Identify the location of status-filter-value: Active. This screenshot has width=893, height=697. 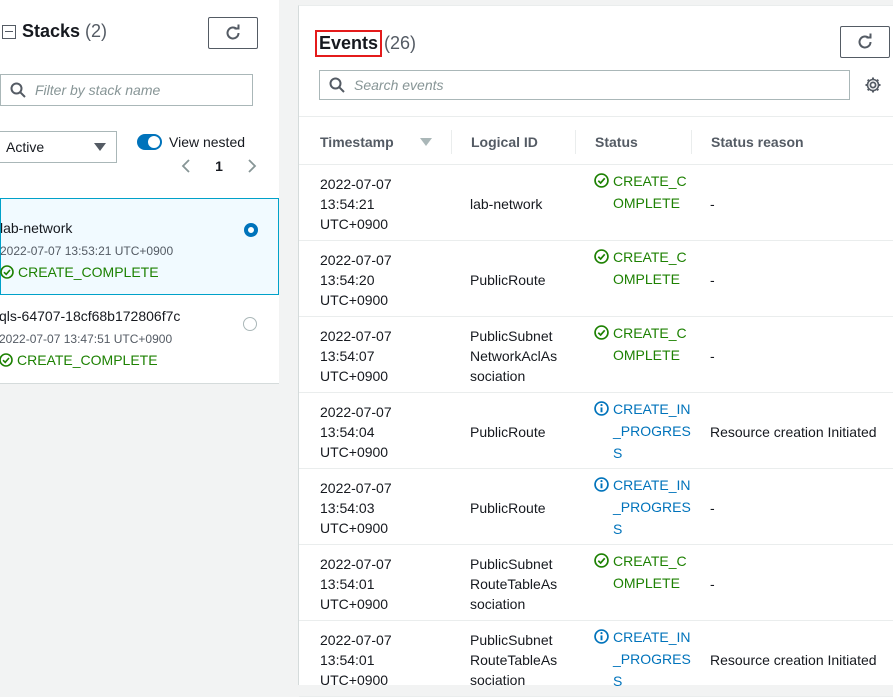
(25, 147).